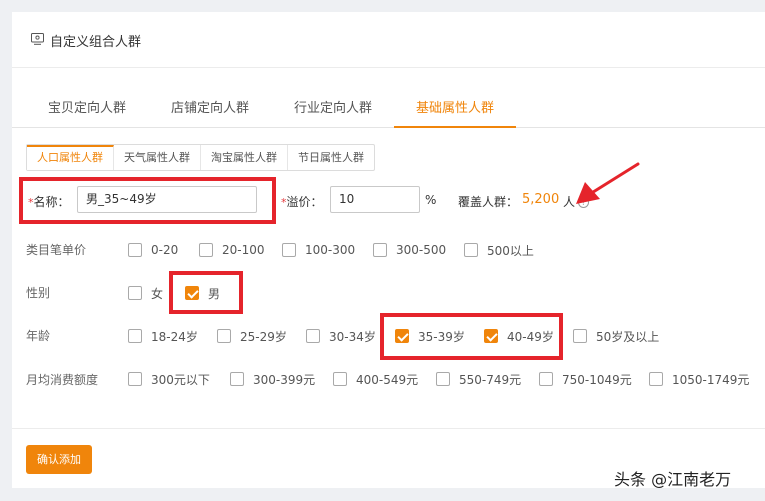 This screenshot has height=501, width=765. I want to click on age-option-25-29: 25-29岁, so click(252, 336).